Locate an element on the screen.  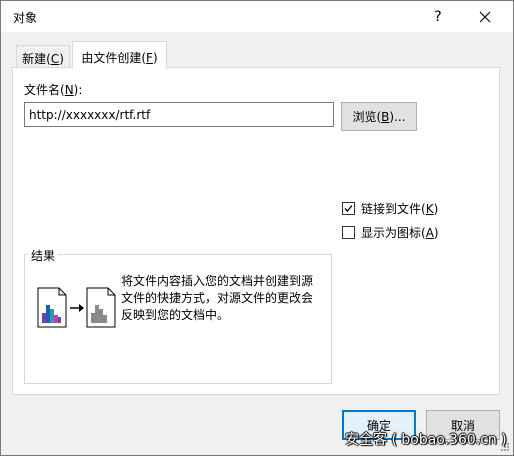
checkbox-checked is located at coordinates (348, 208).